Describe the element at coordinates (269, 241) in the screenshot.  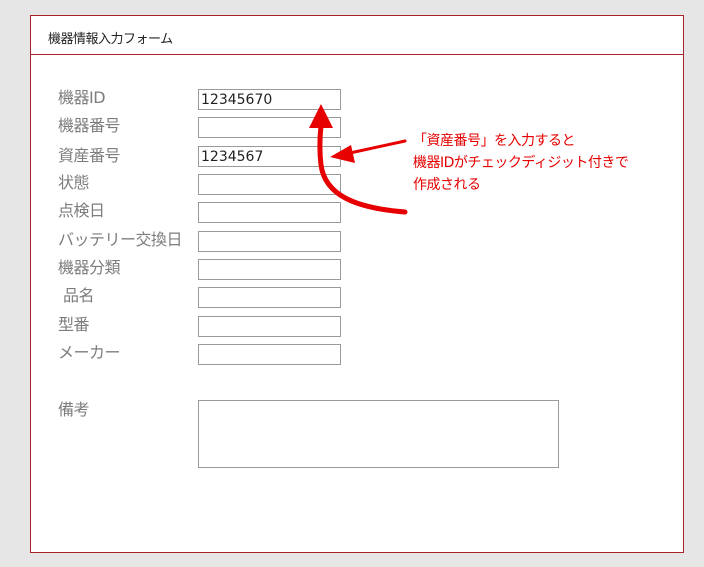
I see `battery-replacement-date-input` at that location.